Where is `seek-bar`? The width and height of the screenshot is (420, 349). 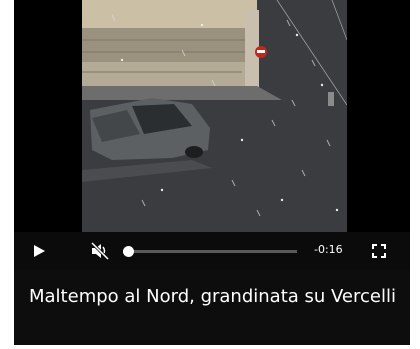
seek-bar is located at coordinates (210, 251).